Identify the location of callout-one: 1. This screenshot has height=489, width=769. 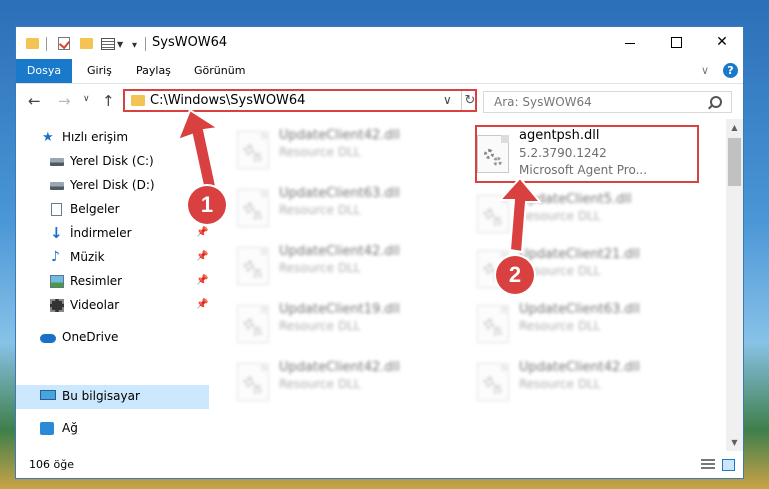
(207, 205).